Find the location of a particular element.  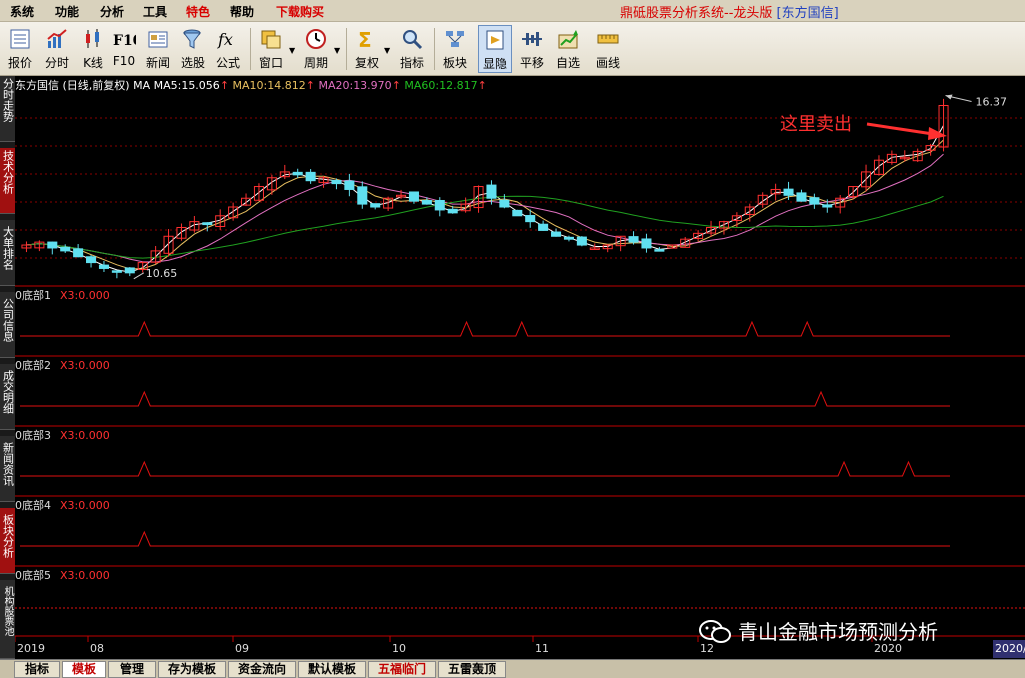

left-tabs: 分时走势 技术分析 大单排名 公司信息 成交明细 新闻资讯 板块分析 机构股票池 is located at coordinates (7, 367).